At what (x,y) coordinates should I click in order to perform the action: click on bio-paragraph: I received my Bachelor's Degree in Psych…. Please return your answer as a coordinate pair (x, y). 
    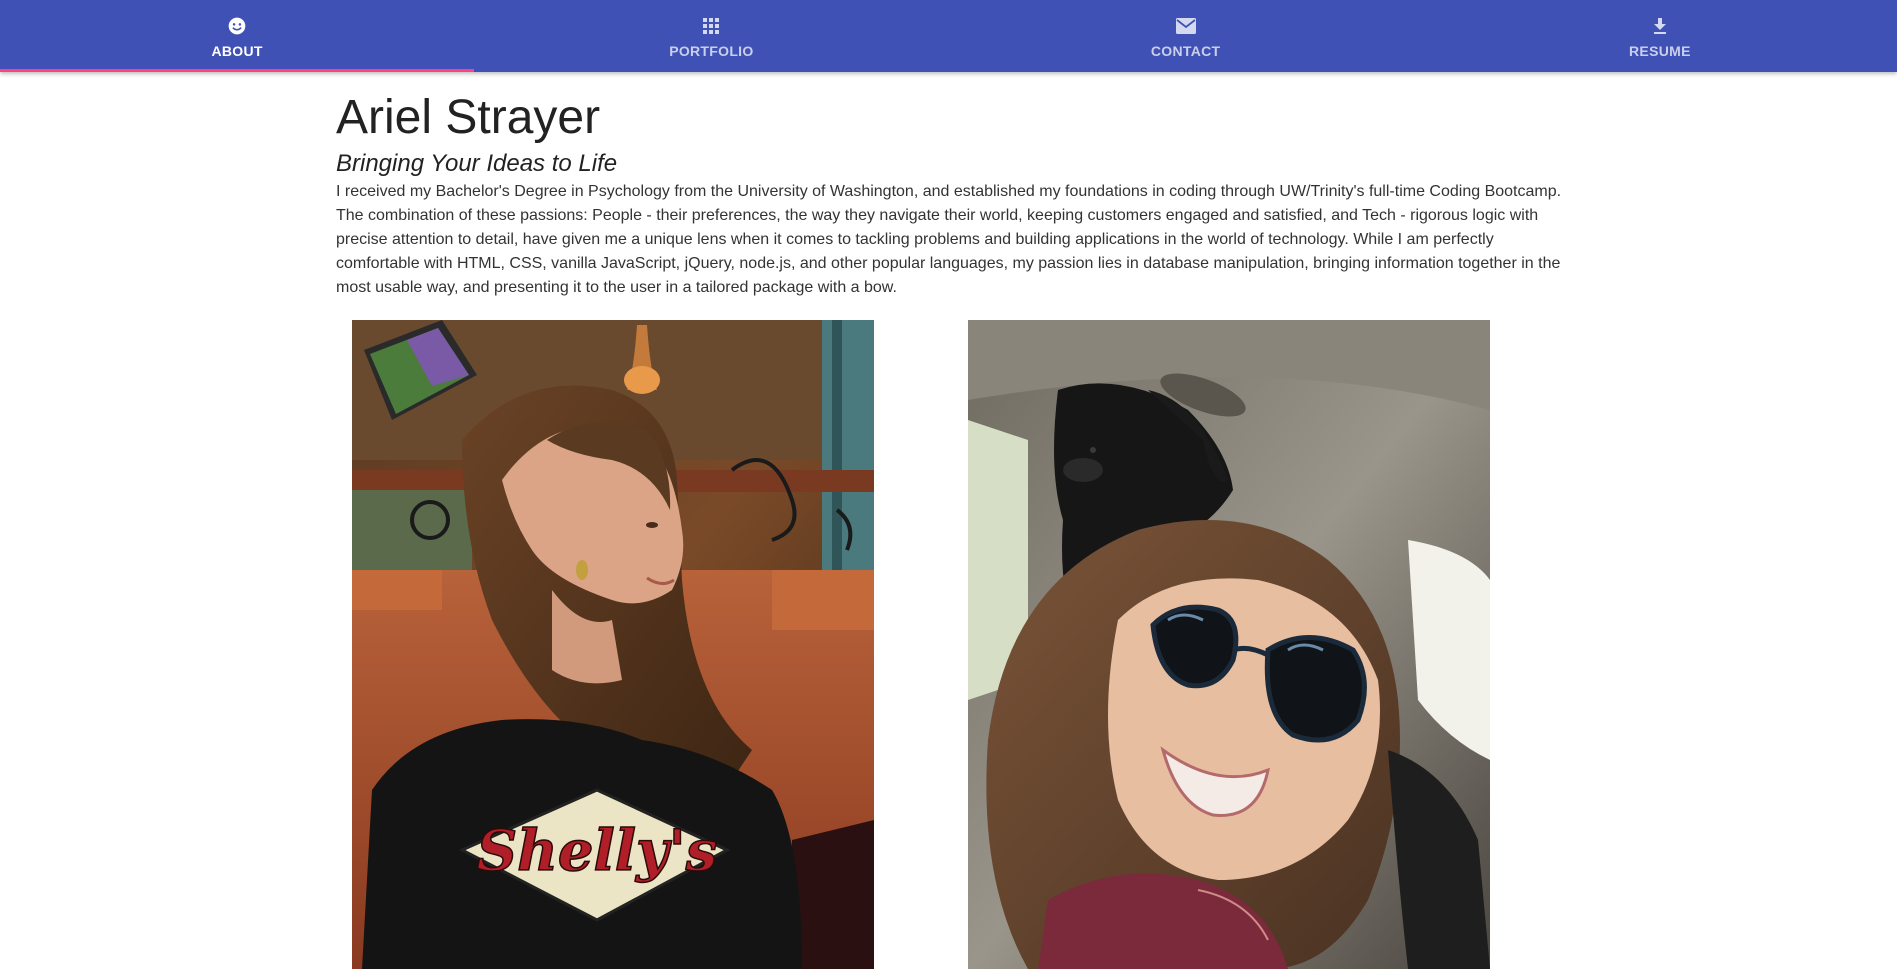
    Looking at the image, I should click on (949, 239).